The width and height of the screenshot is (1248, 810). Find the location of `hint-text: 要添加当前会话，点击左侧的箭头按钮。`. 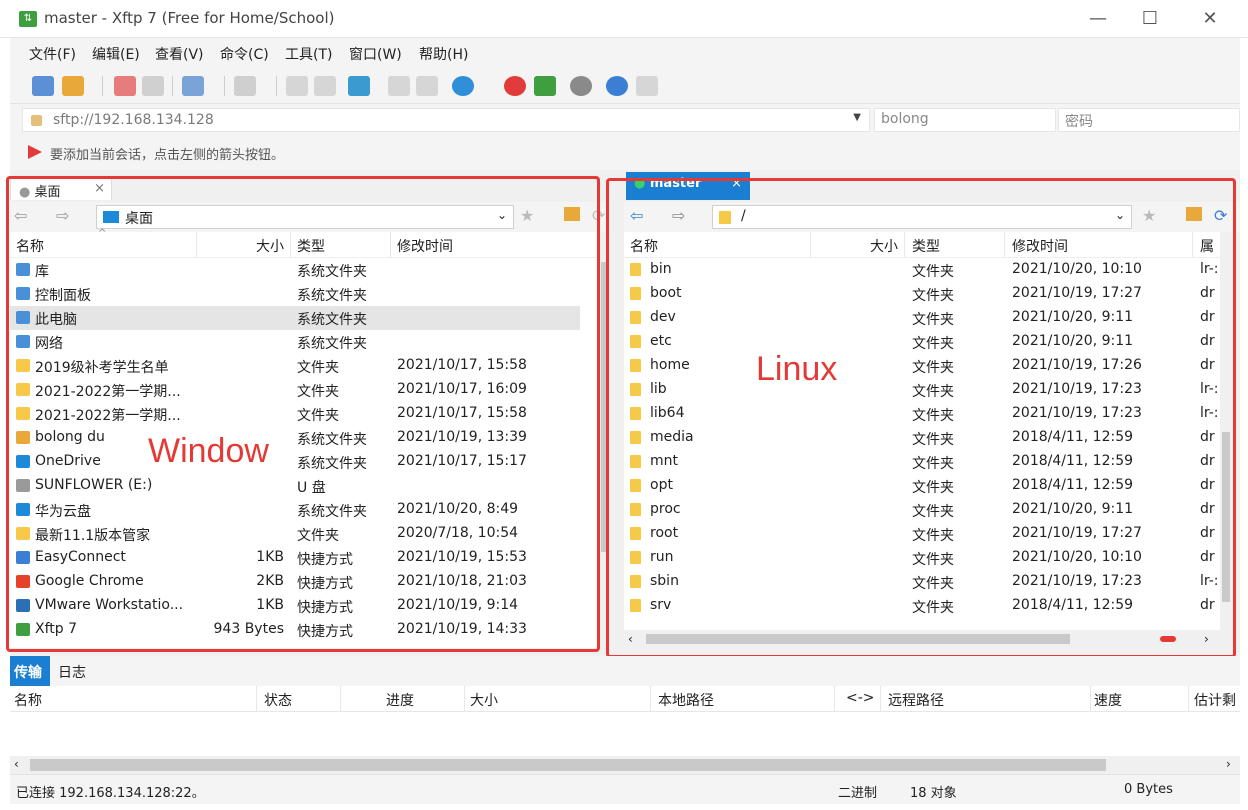

hint-text: 要添加当前会话，点击左侧的箭头按钮。 is located at coordinates (167, 155).